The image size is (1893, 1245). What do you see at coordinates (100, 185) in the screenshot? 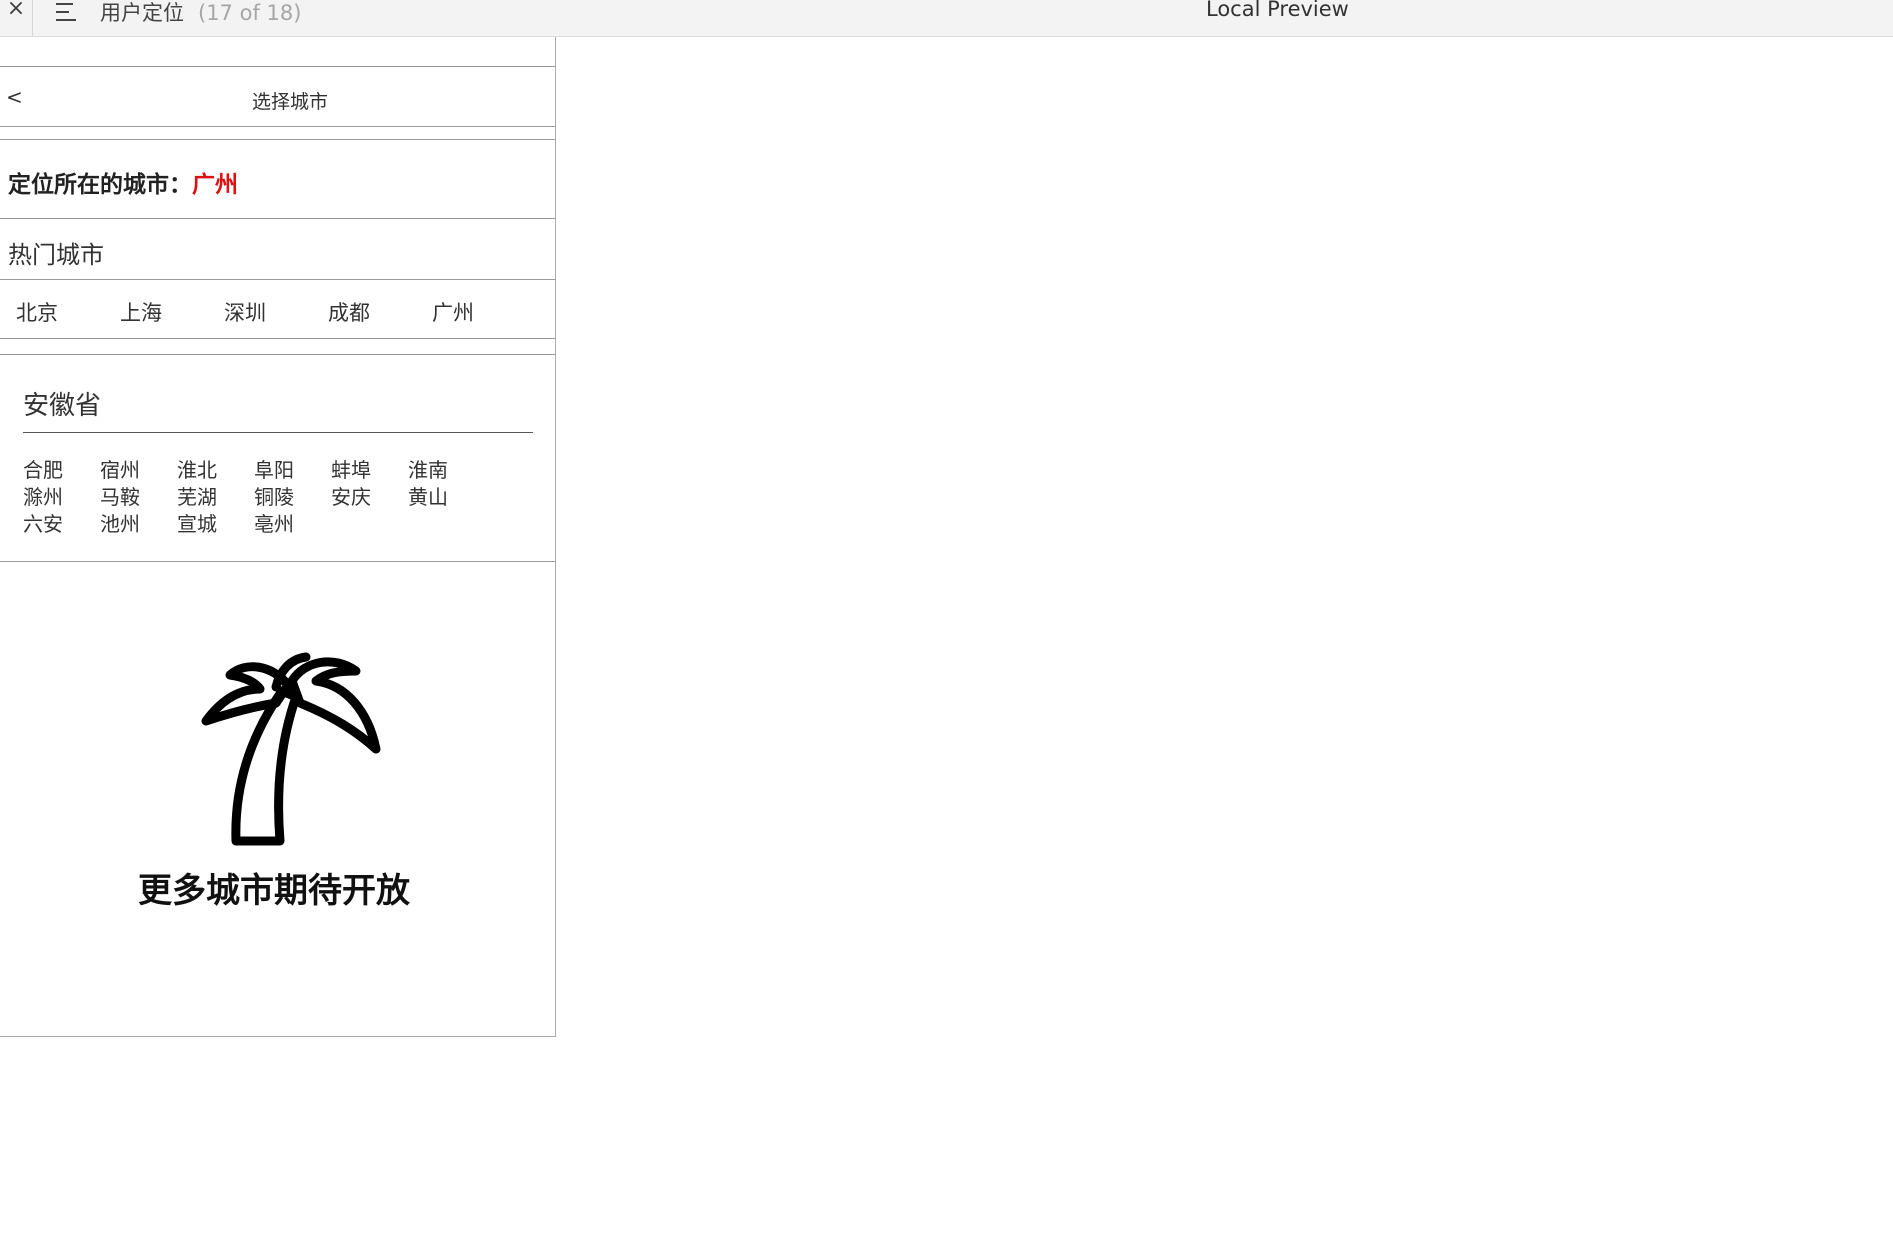
I see `location-label: 定位所在的城市：` at bounding box center [100, 185].